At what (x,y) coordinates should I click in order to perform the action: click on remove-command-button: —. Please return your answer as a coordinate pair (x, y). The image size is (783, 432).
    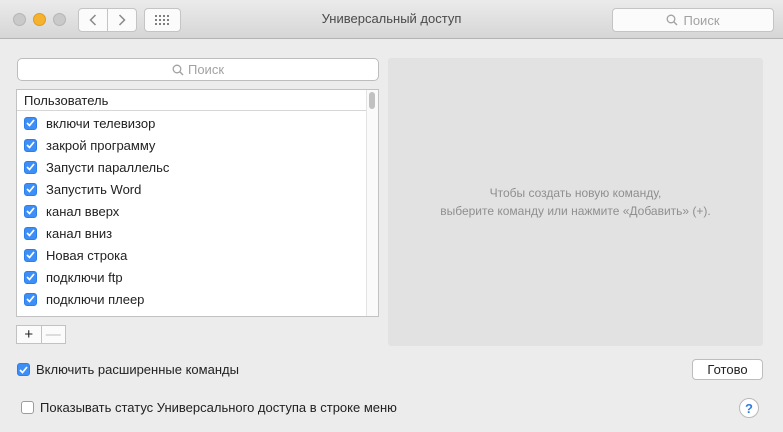
    Looking at the image, I should click on (53, 334).